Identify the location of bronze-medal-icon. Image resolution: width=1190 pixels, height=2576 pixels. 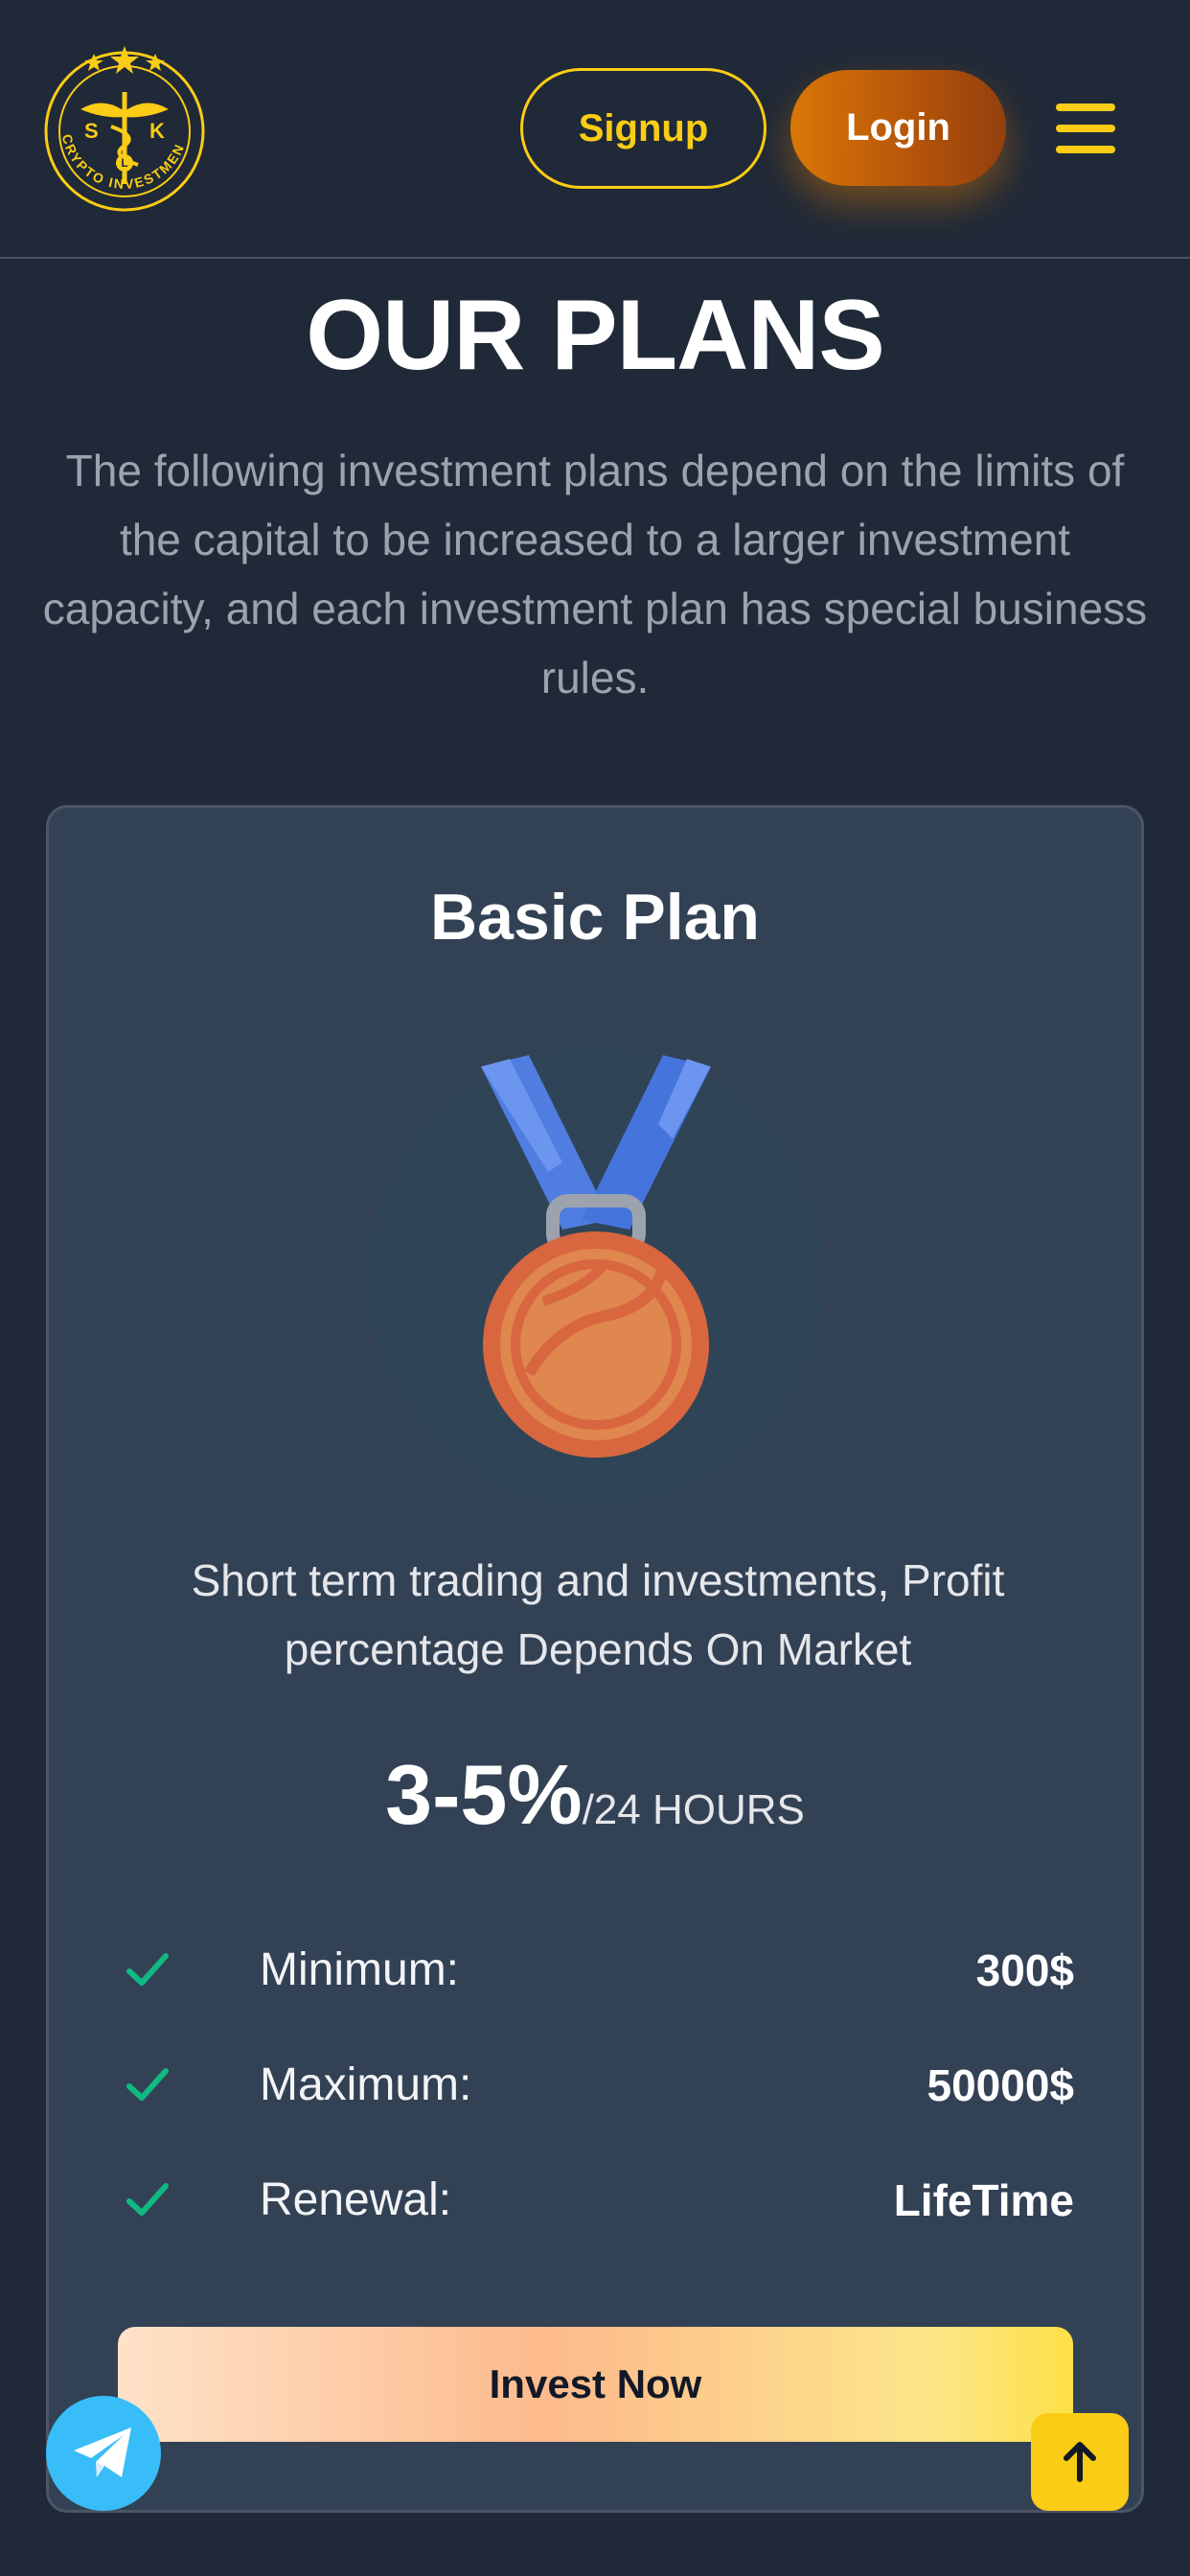
(596, 1277).